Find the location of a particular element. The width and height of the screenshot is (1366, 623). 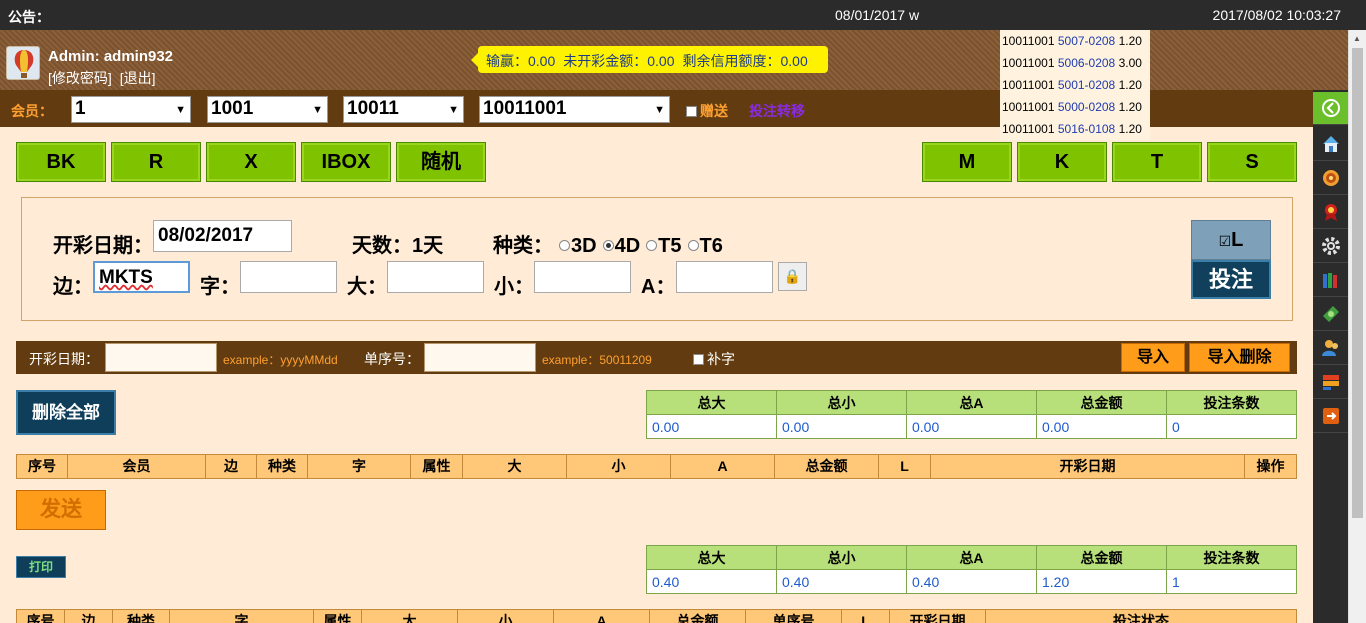

sidebar-wheel is located at coordinates (1330, 178).